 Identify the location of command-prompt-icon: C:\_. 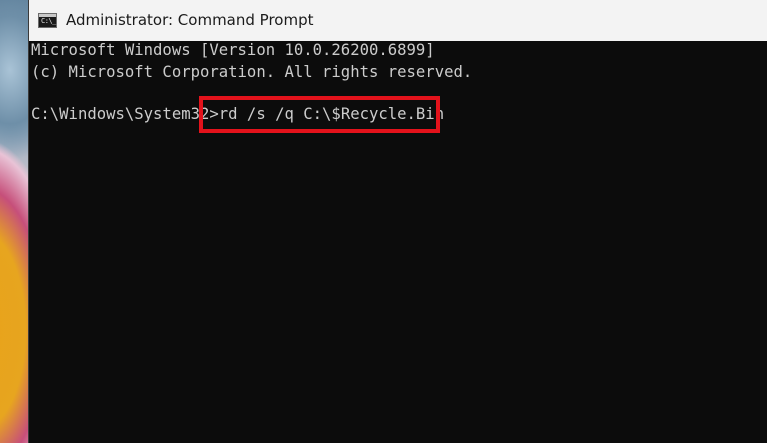
(47, 20).